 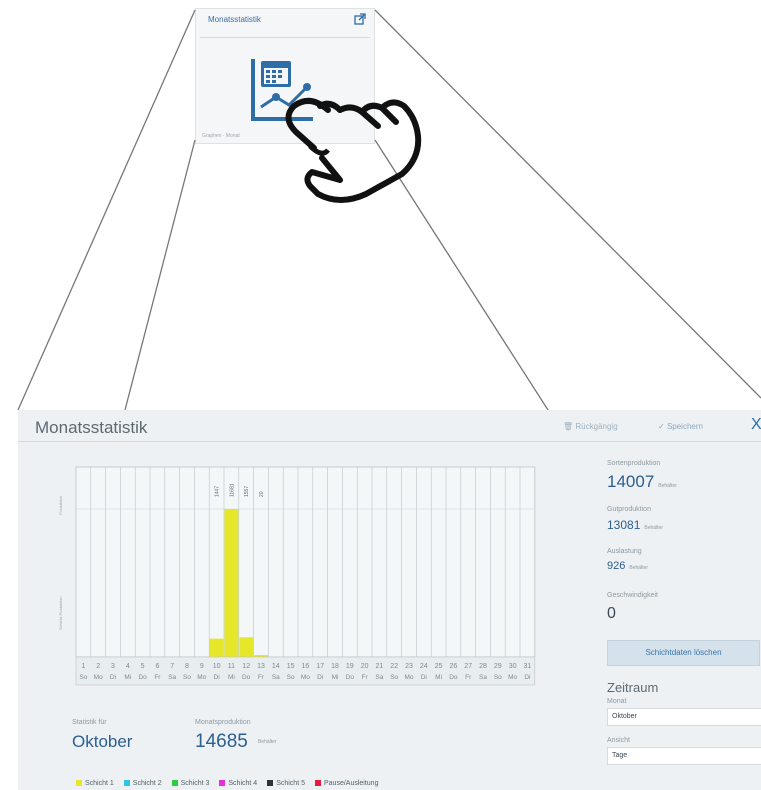 I want to click on open-external-icon, so click(x=360, y=19).